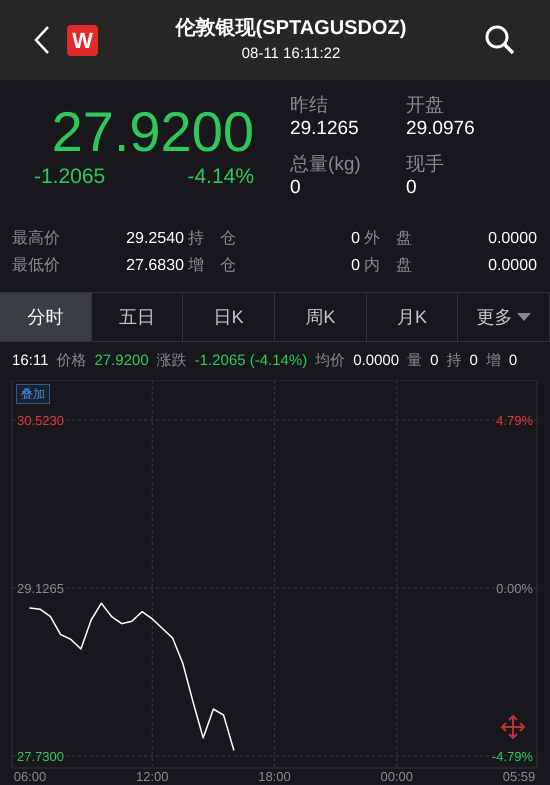 This screenshot has width=550, height=785. What do you see at coordinates (425, 164) in the screenshot?
I see `field-label: 现手` at bounding box center [425, 164].